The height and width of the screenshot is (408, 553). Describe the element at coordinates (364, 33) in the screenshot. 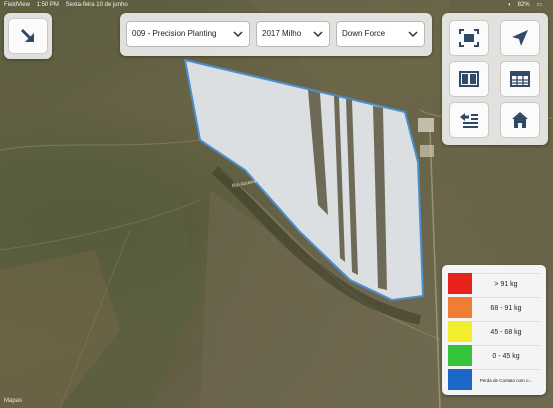

I see `layer-select-value: Down Force` at that location.